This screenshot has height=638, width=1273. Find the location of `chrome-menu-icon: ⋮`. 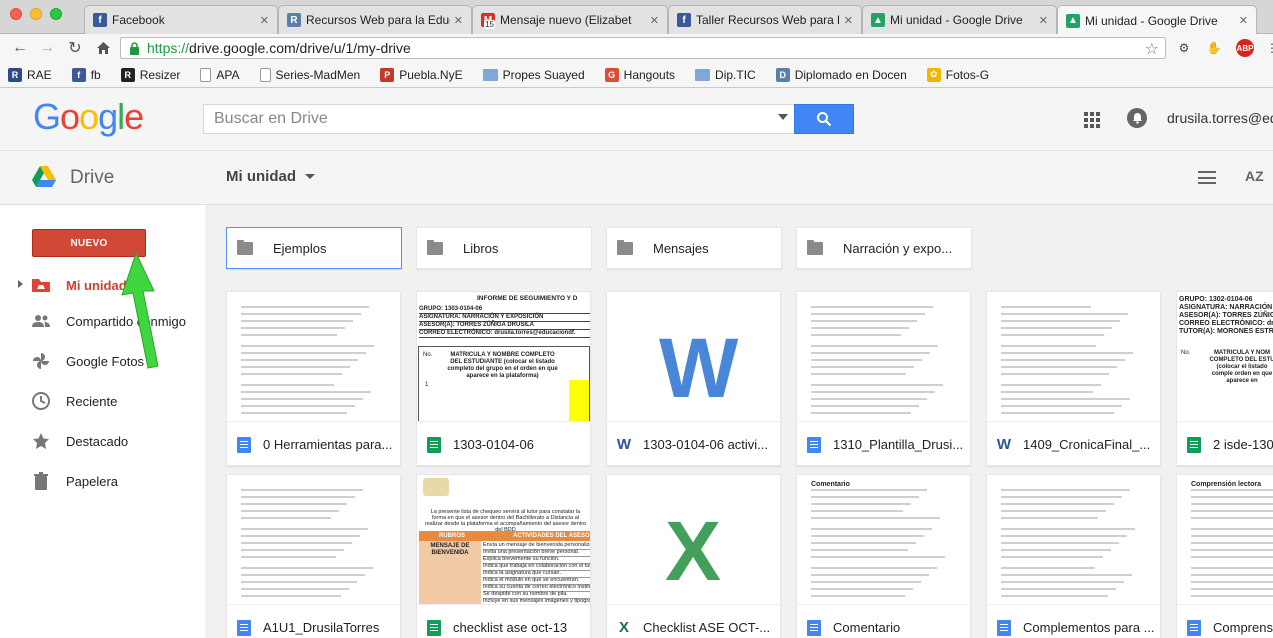

chrome-menu-icon: ⋮ is located at coordinates (1267, 48).